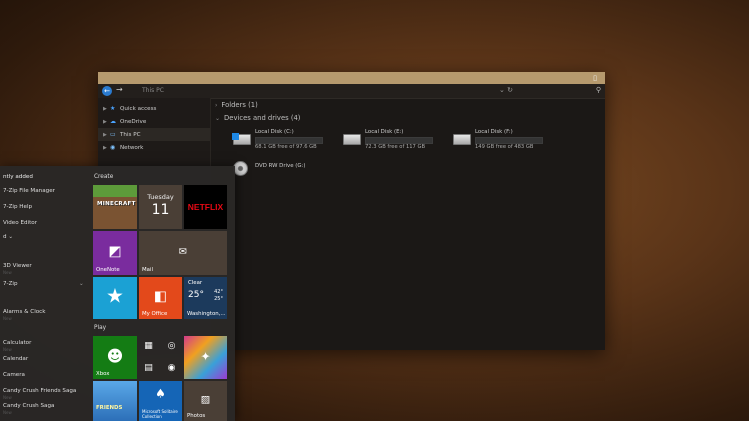 The height and width of the screenshot is (421, 749). I want to click on tile-calendar: Tuesday 11, so click(160, 207).